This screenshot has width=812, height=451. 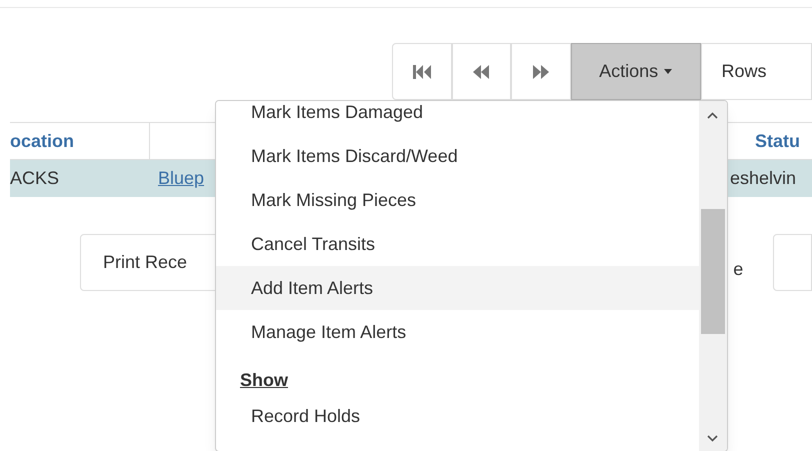 I want to click on side-text: e, so click(x=738, y=269).